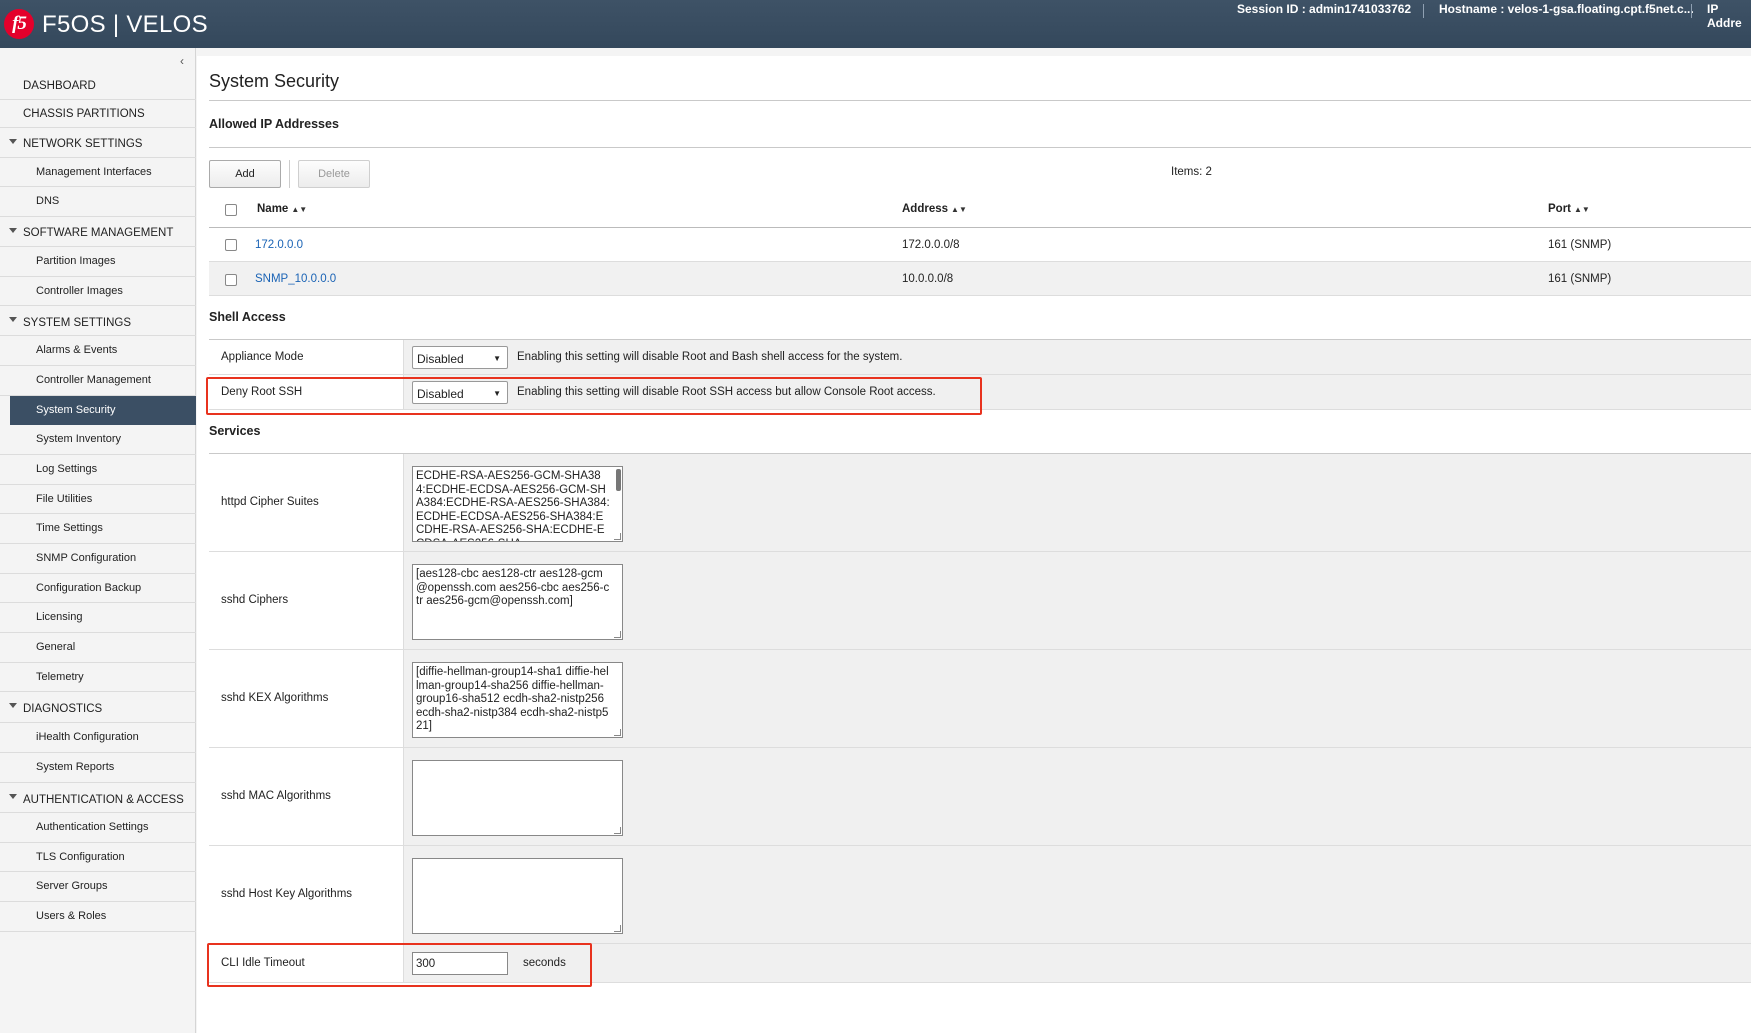 The height and width of the screenshot is (1033, 1751). I want to click on row-address: 10.0.0.0/8, so click(928, 279).